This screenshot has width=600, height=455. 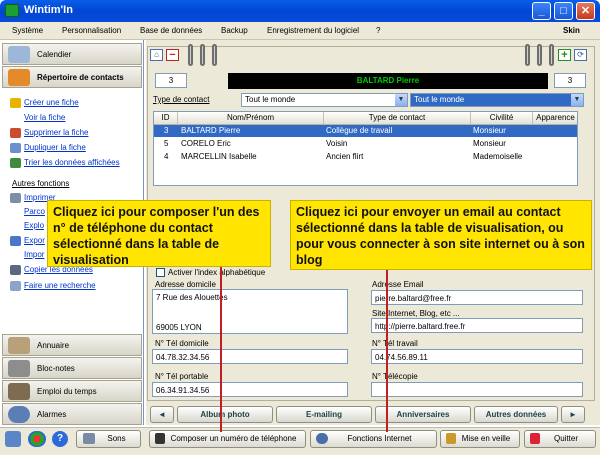 What do you see at coordinates (34, 211) in the screenshot?
I see `other-parco: Parco` at bounding box center [34, 211].